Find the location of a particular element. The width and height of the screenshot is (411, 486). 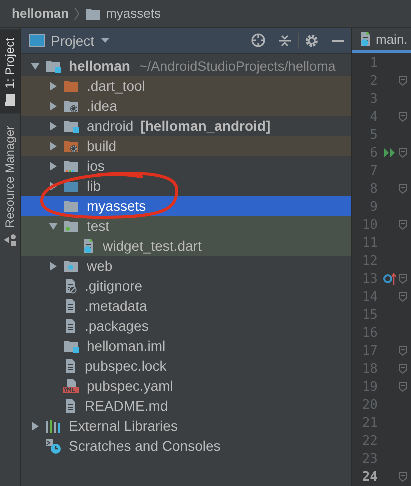

line-number: 24 is located at coordinates (370, 477).